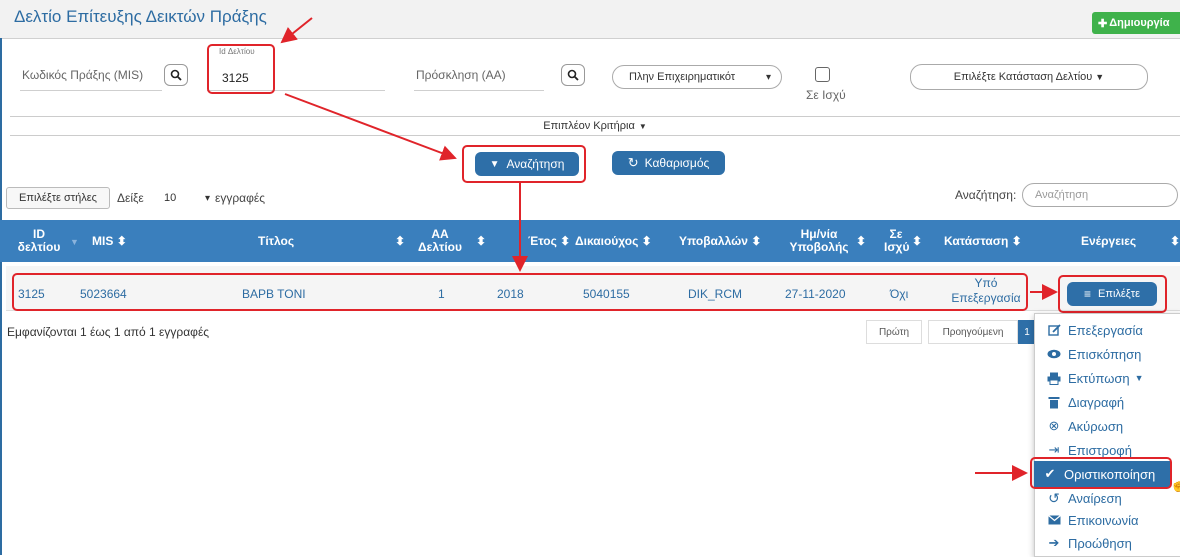 The width and height of the screenshot is (1180, 557). Describe the element at coordinates (296, 30) in the screenshot. I see `arrow-to-id-field` at that location.